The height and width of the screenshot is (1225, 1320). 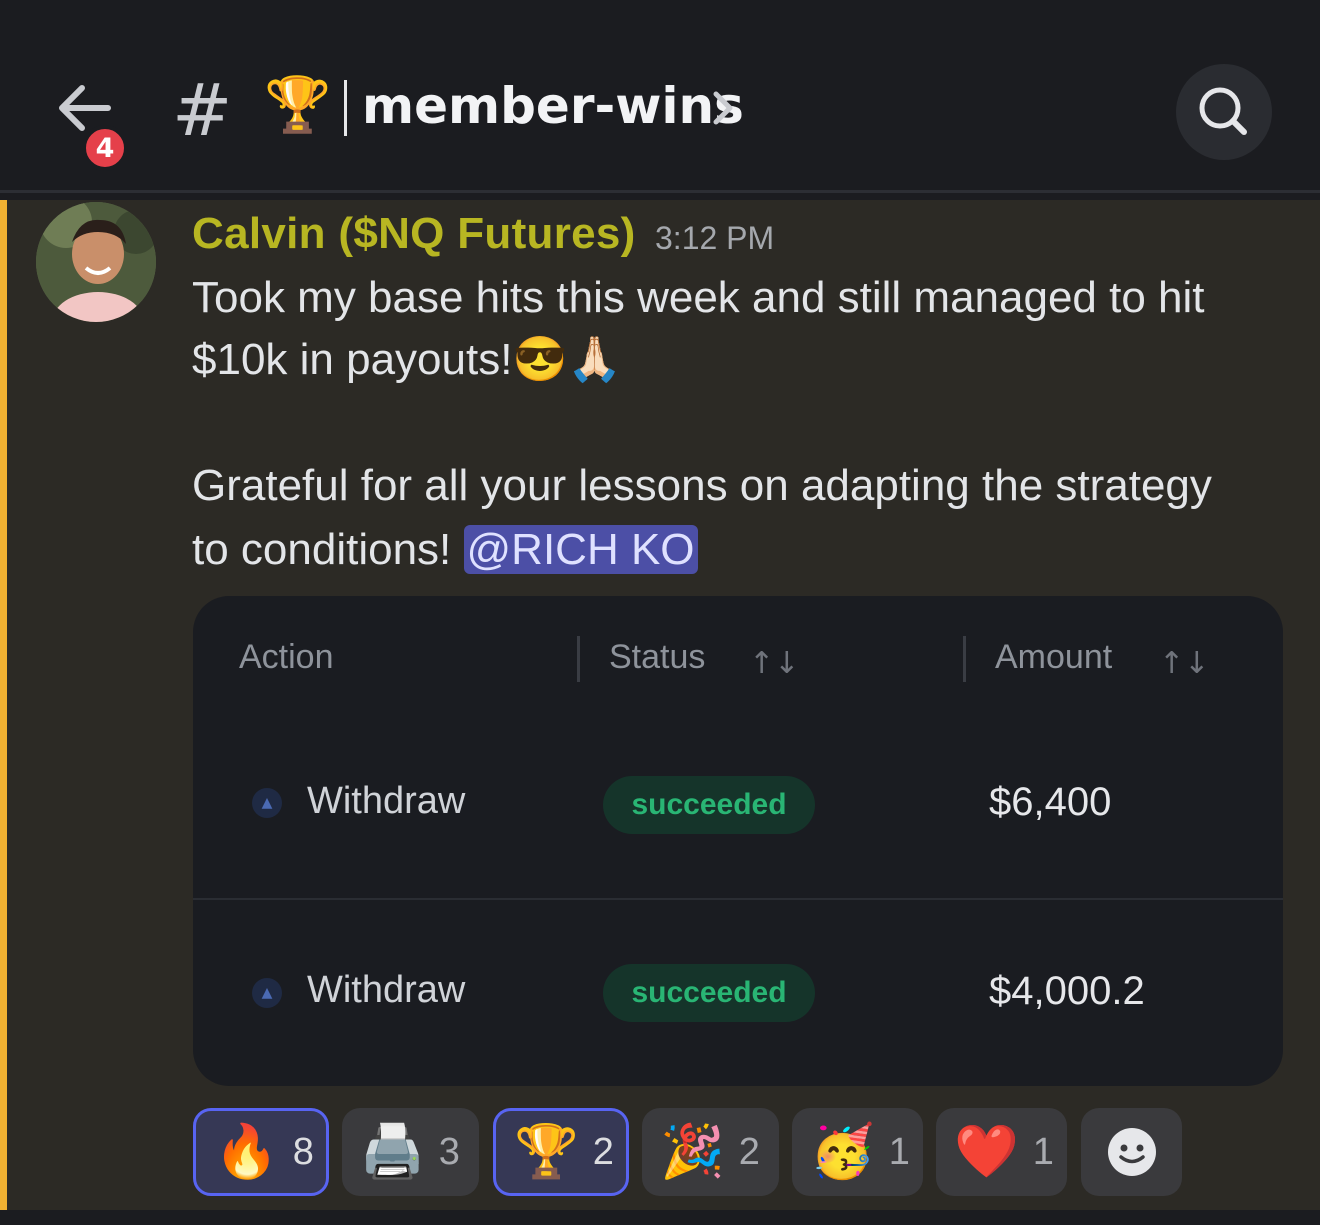 What do you see at coordinates (553, 106) in the screenshot?
I see `channel-name: member-wins` at bounding box center [553, 106].